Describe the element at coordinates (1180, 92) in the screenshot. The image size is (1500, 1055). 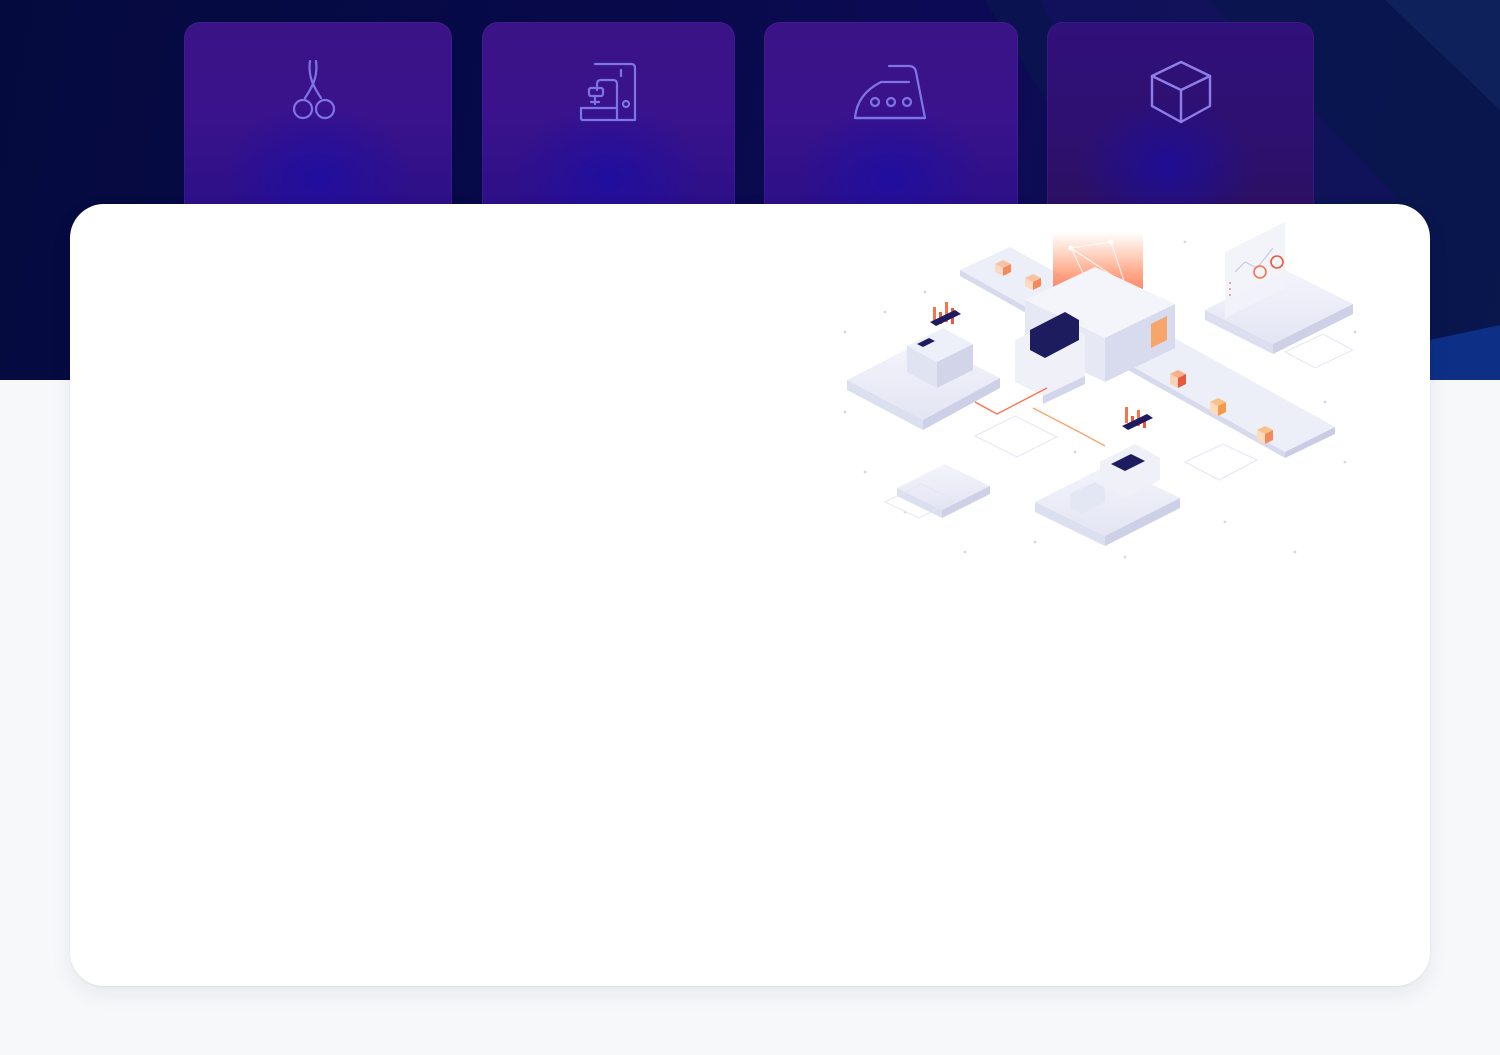
I see `cube-icon` at that location.